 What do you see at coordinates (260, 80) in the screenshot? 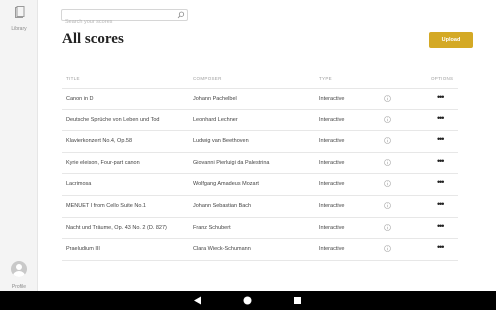
I see `table-header: TITLE COMPOSER TYPE OPTIONS` at bounding box center [260, 80].